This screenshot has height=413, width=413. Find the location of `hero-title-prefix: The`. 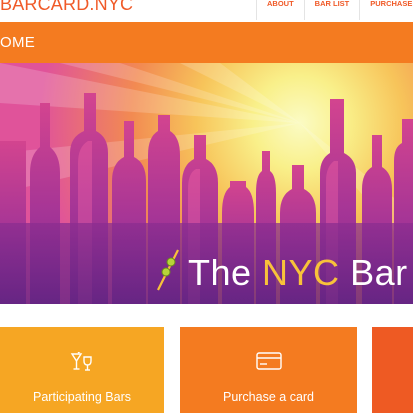

hero-title-prefix: The is located at coordinates (225, 272).